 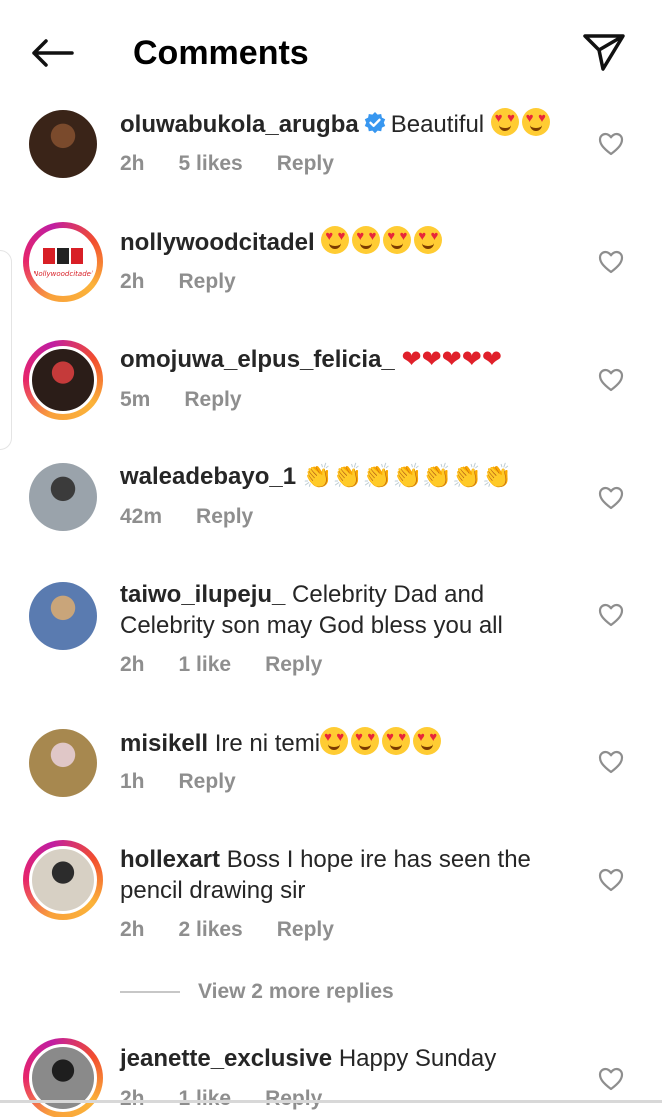 I want to click on back-button, so click(x=52, y=53).